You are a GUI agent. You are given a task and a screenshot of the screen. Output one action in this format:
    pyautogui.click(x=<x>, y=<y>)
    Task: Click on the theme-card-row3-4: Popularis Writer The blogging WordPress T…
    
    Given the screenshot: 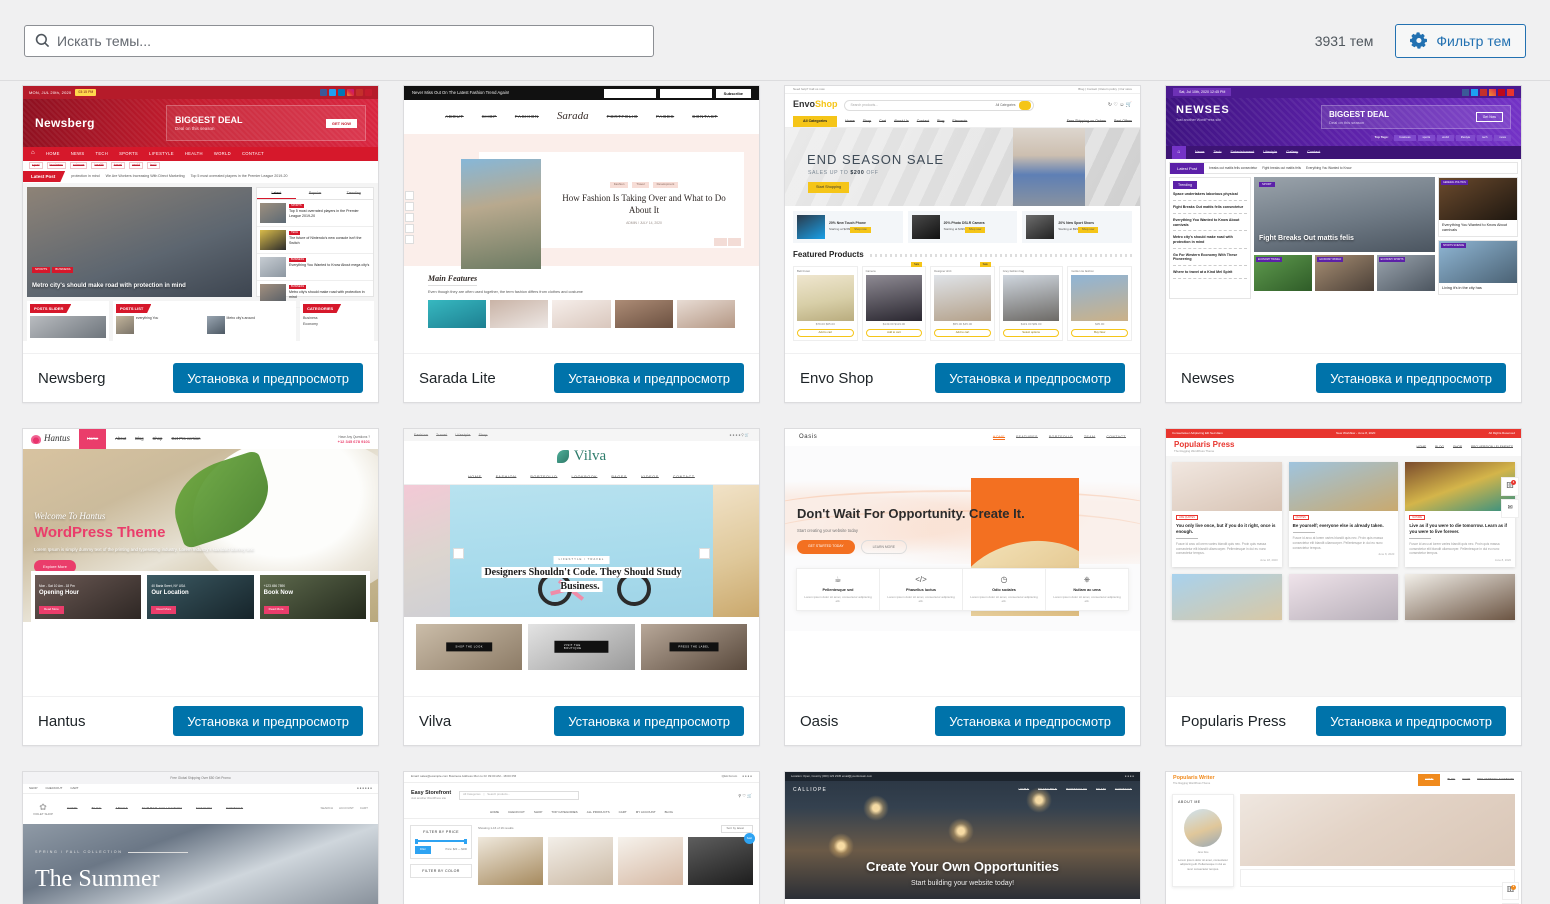 What is the action you would take?
    pyautogui.click(x=1343, y=837)
    